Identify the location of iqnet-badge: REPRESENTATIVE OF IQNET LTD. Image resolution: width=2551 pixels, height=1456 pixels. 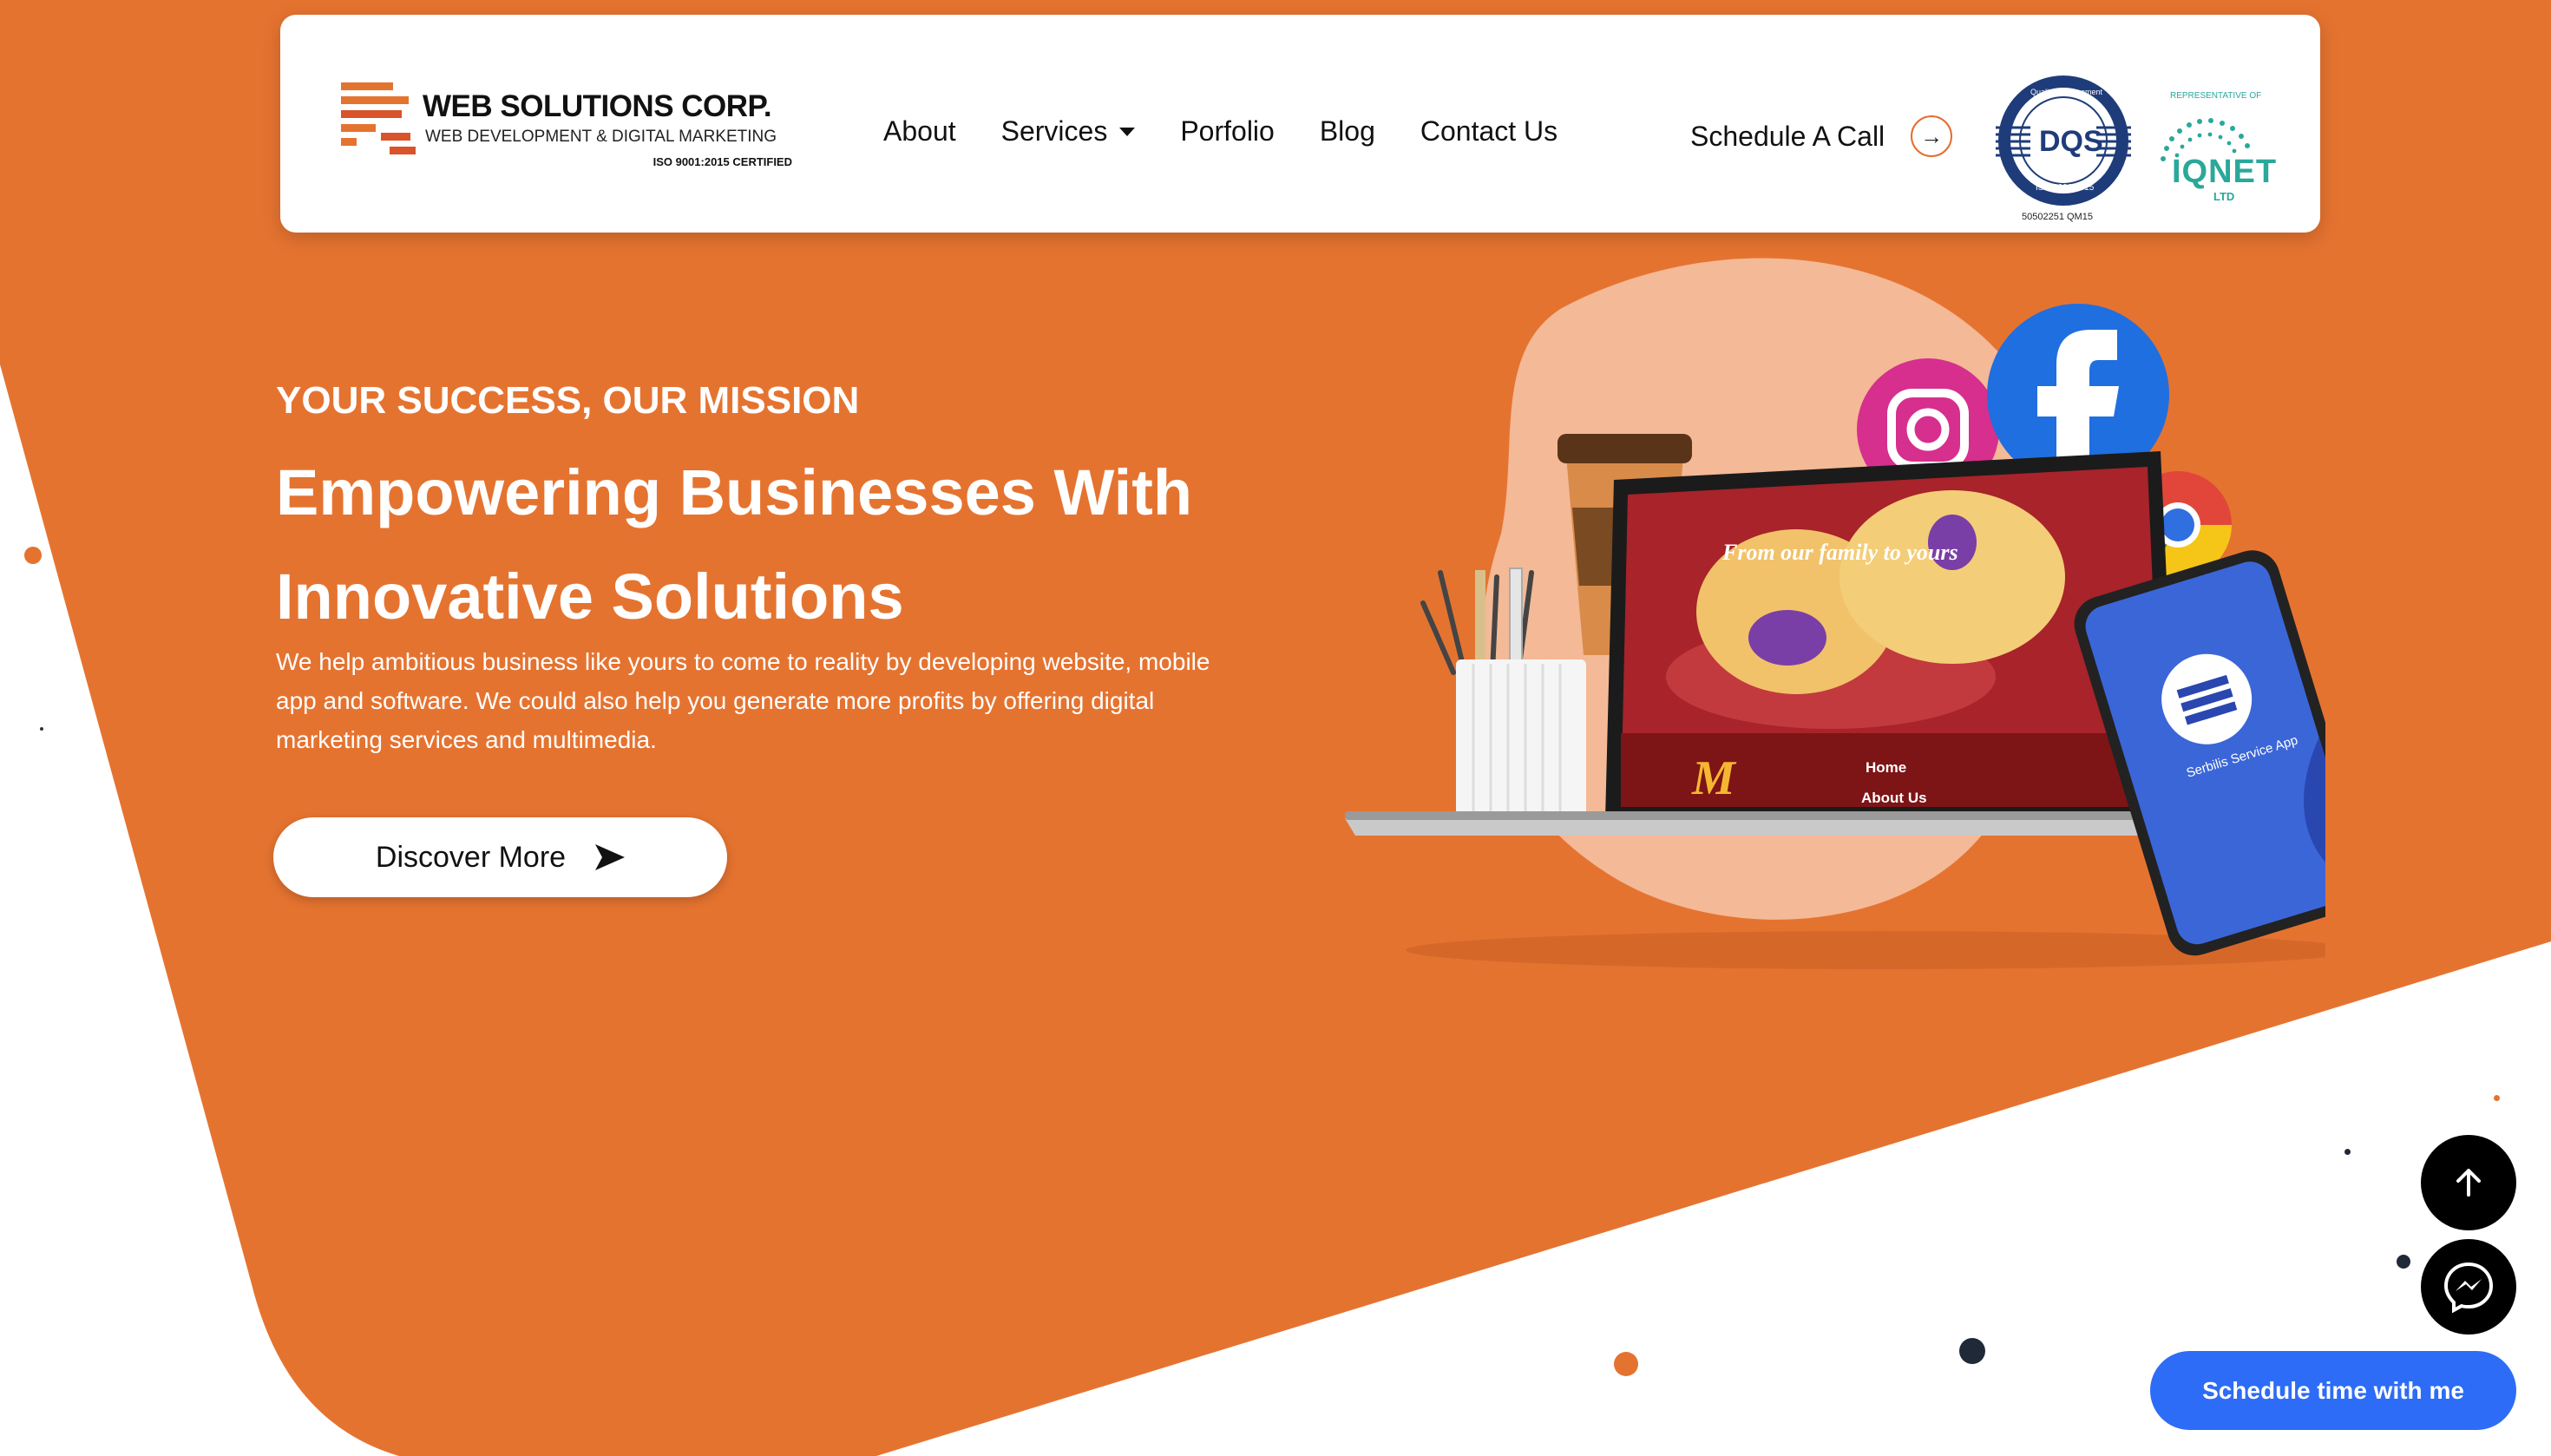
(2206, 144).